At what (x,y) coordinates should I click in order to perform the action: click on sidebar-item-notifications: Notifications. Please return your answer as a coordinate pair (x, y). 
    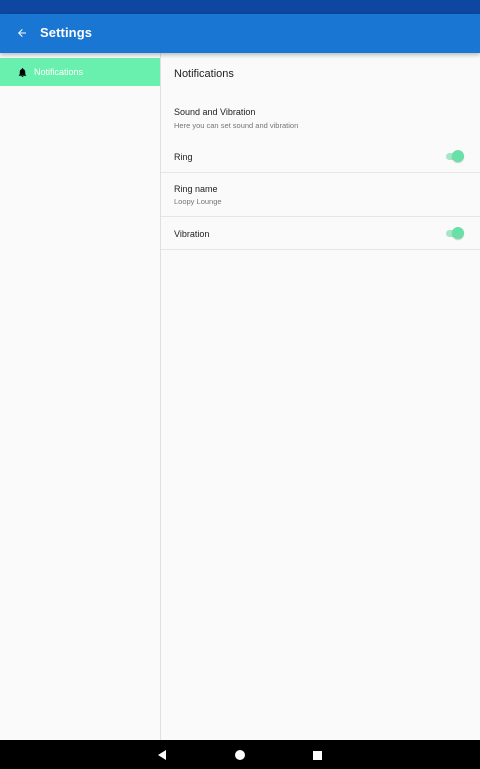
    Looking at the image, I should click on (80, 72).